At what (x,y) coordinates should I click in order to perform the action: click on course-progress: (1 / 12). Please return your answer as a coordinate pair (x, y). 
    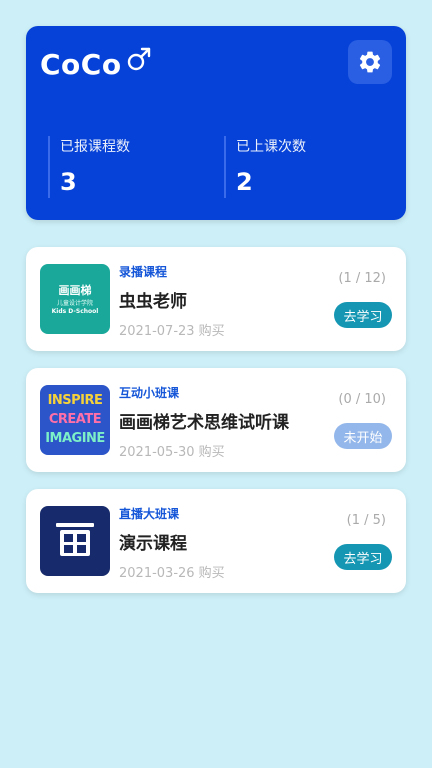
    Looking at the image, I should click on (362, 278).